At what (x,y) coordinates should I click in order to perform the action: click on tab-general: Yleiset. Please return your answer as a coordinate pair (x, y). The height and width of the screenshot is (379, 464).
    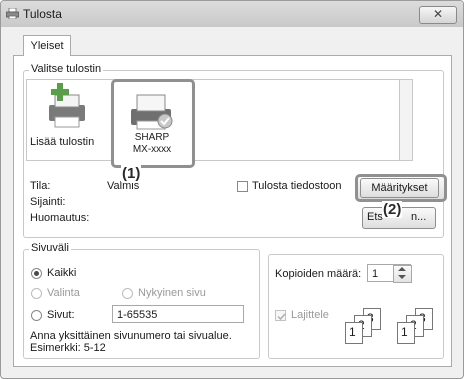
    Looking at the image, I should click on (47, 45).